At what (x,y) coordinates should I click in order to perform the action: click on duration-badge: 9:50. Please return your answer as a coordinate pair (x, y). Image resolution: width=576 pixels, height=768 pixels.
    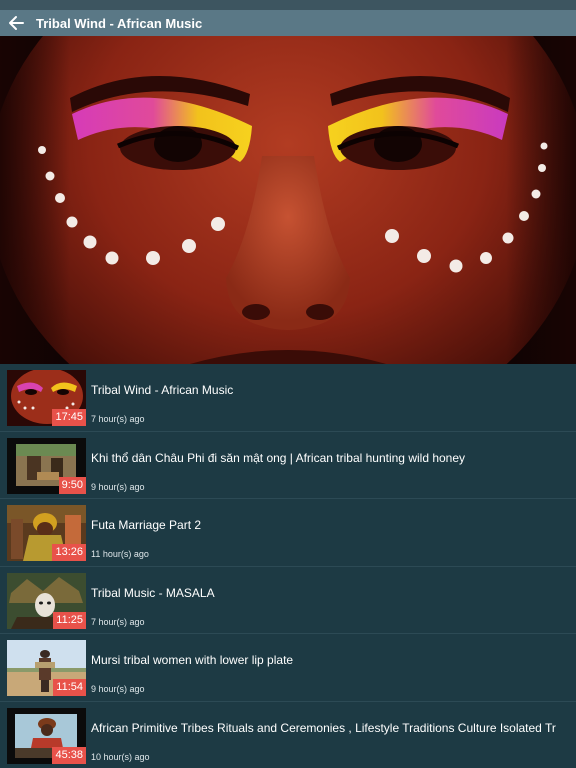
    Looking at the image, I should click on (72, 485).